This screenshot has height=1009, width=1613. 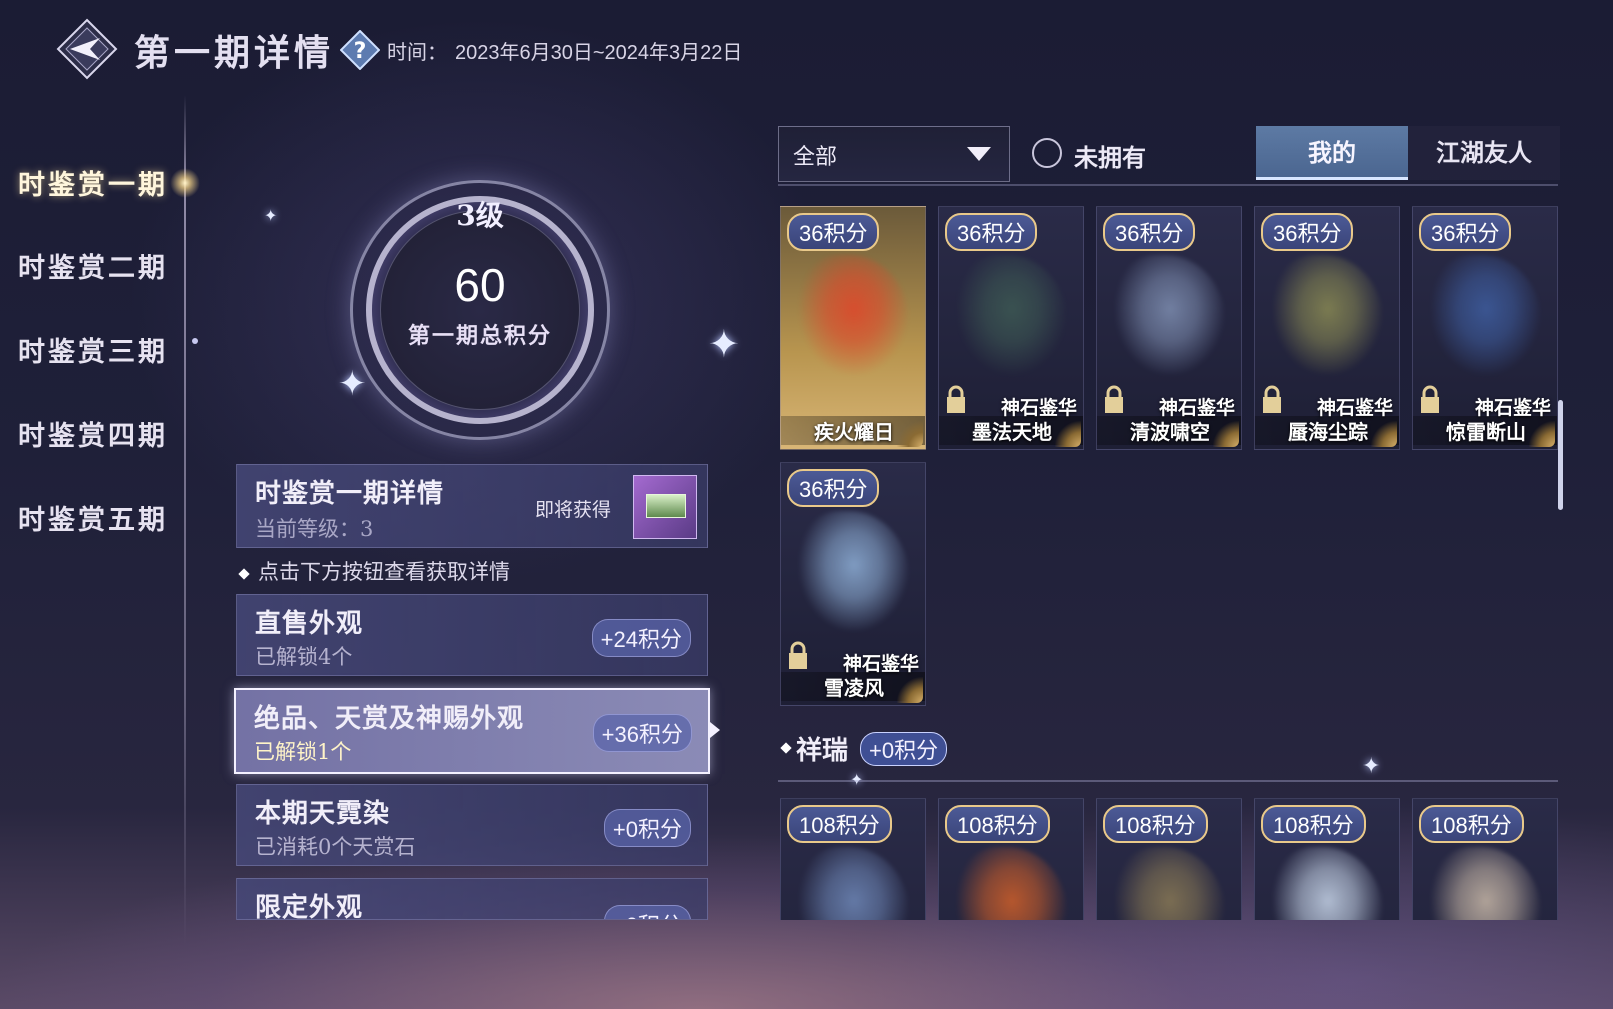 What do you see at coordinates (417, 53) in the screenshot?
I see `time-label: 时间：` at bounding box center [417, 53].